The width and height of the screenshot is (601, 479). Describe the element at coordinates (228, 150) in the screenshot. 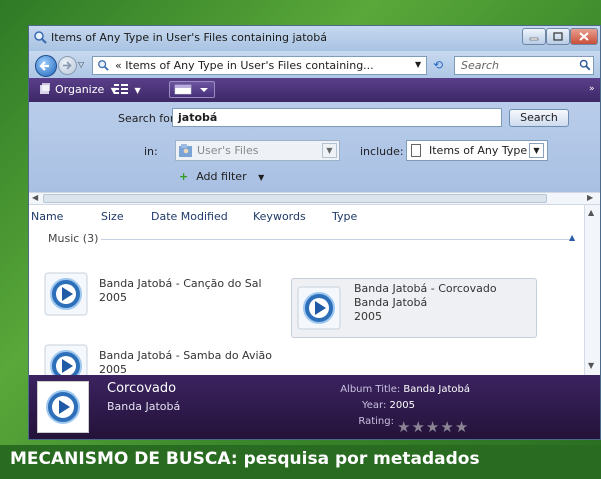

I see `location-value: User's Files` at that location.